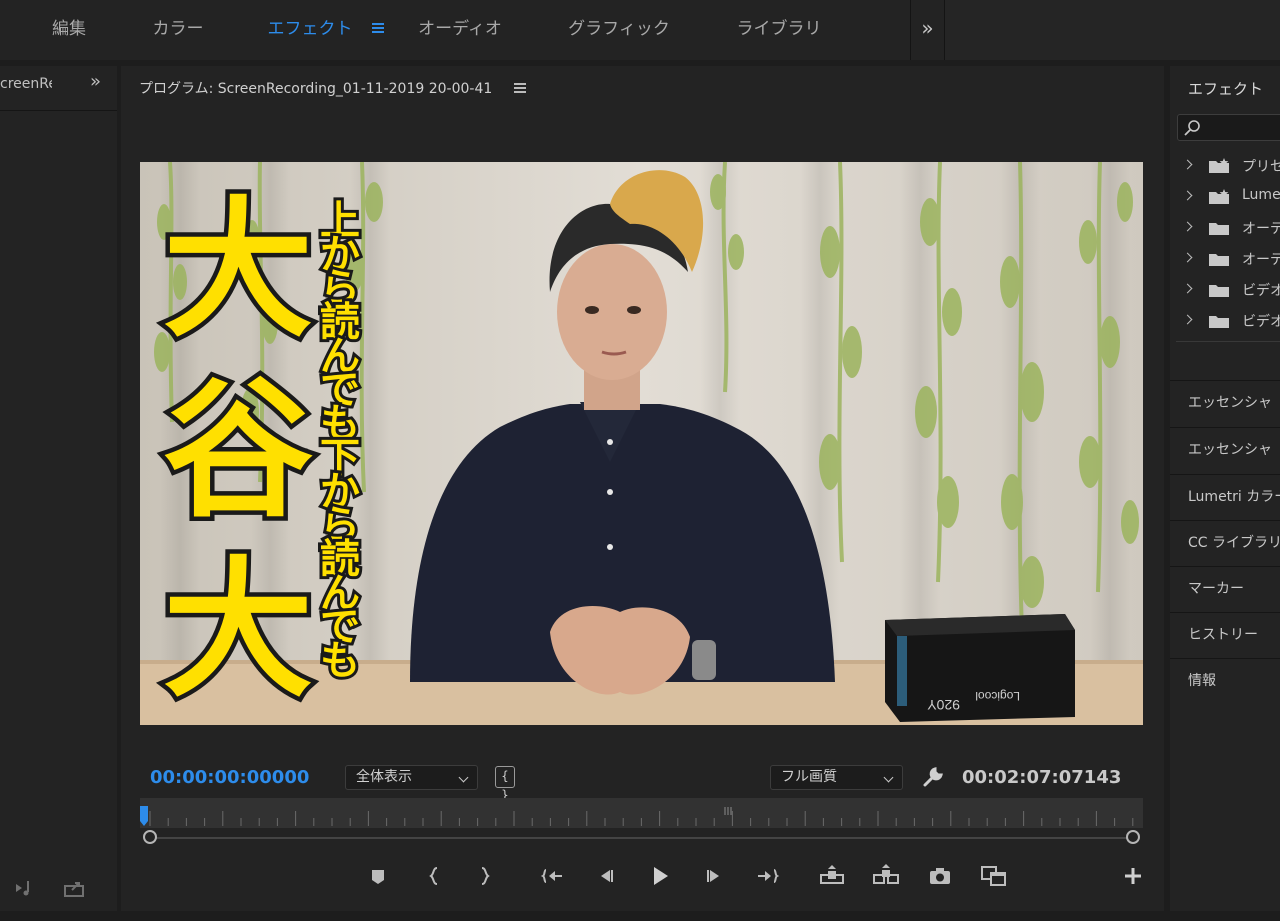  Describe the element at coordinates (641, 813) in the screenshot. I see `time-ruler` at that location.